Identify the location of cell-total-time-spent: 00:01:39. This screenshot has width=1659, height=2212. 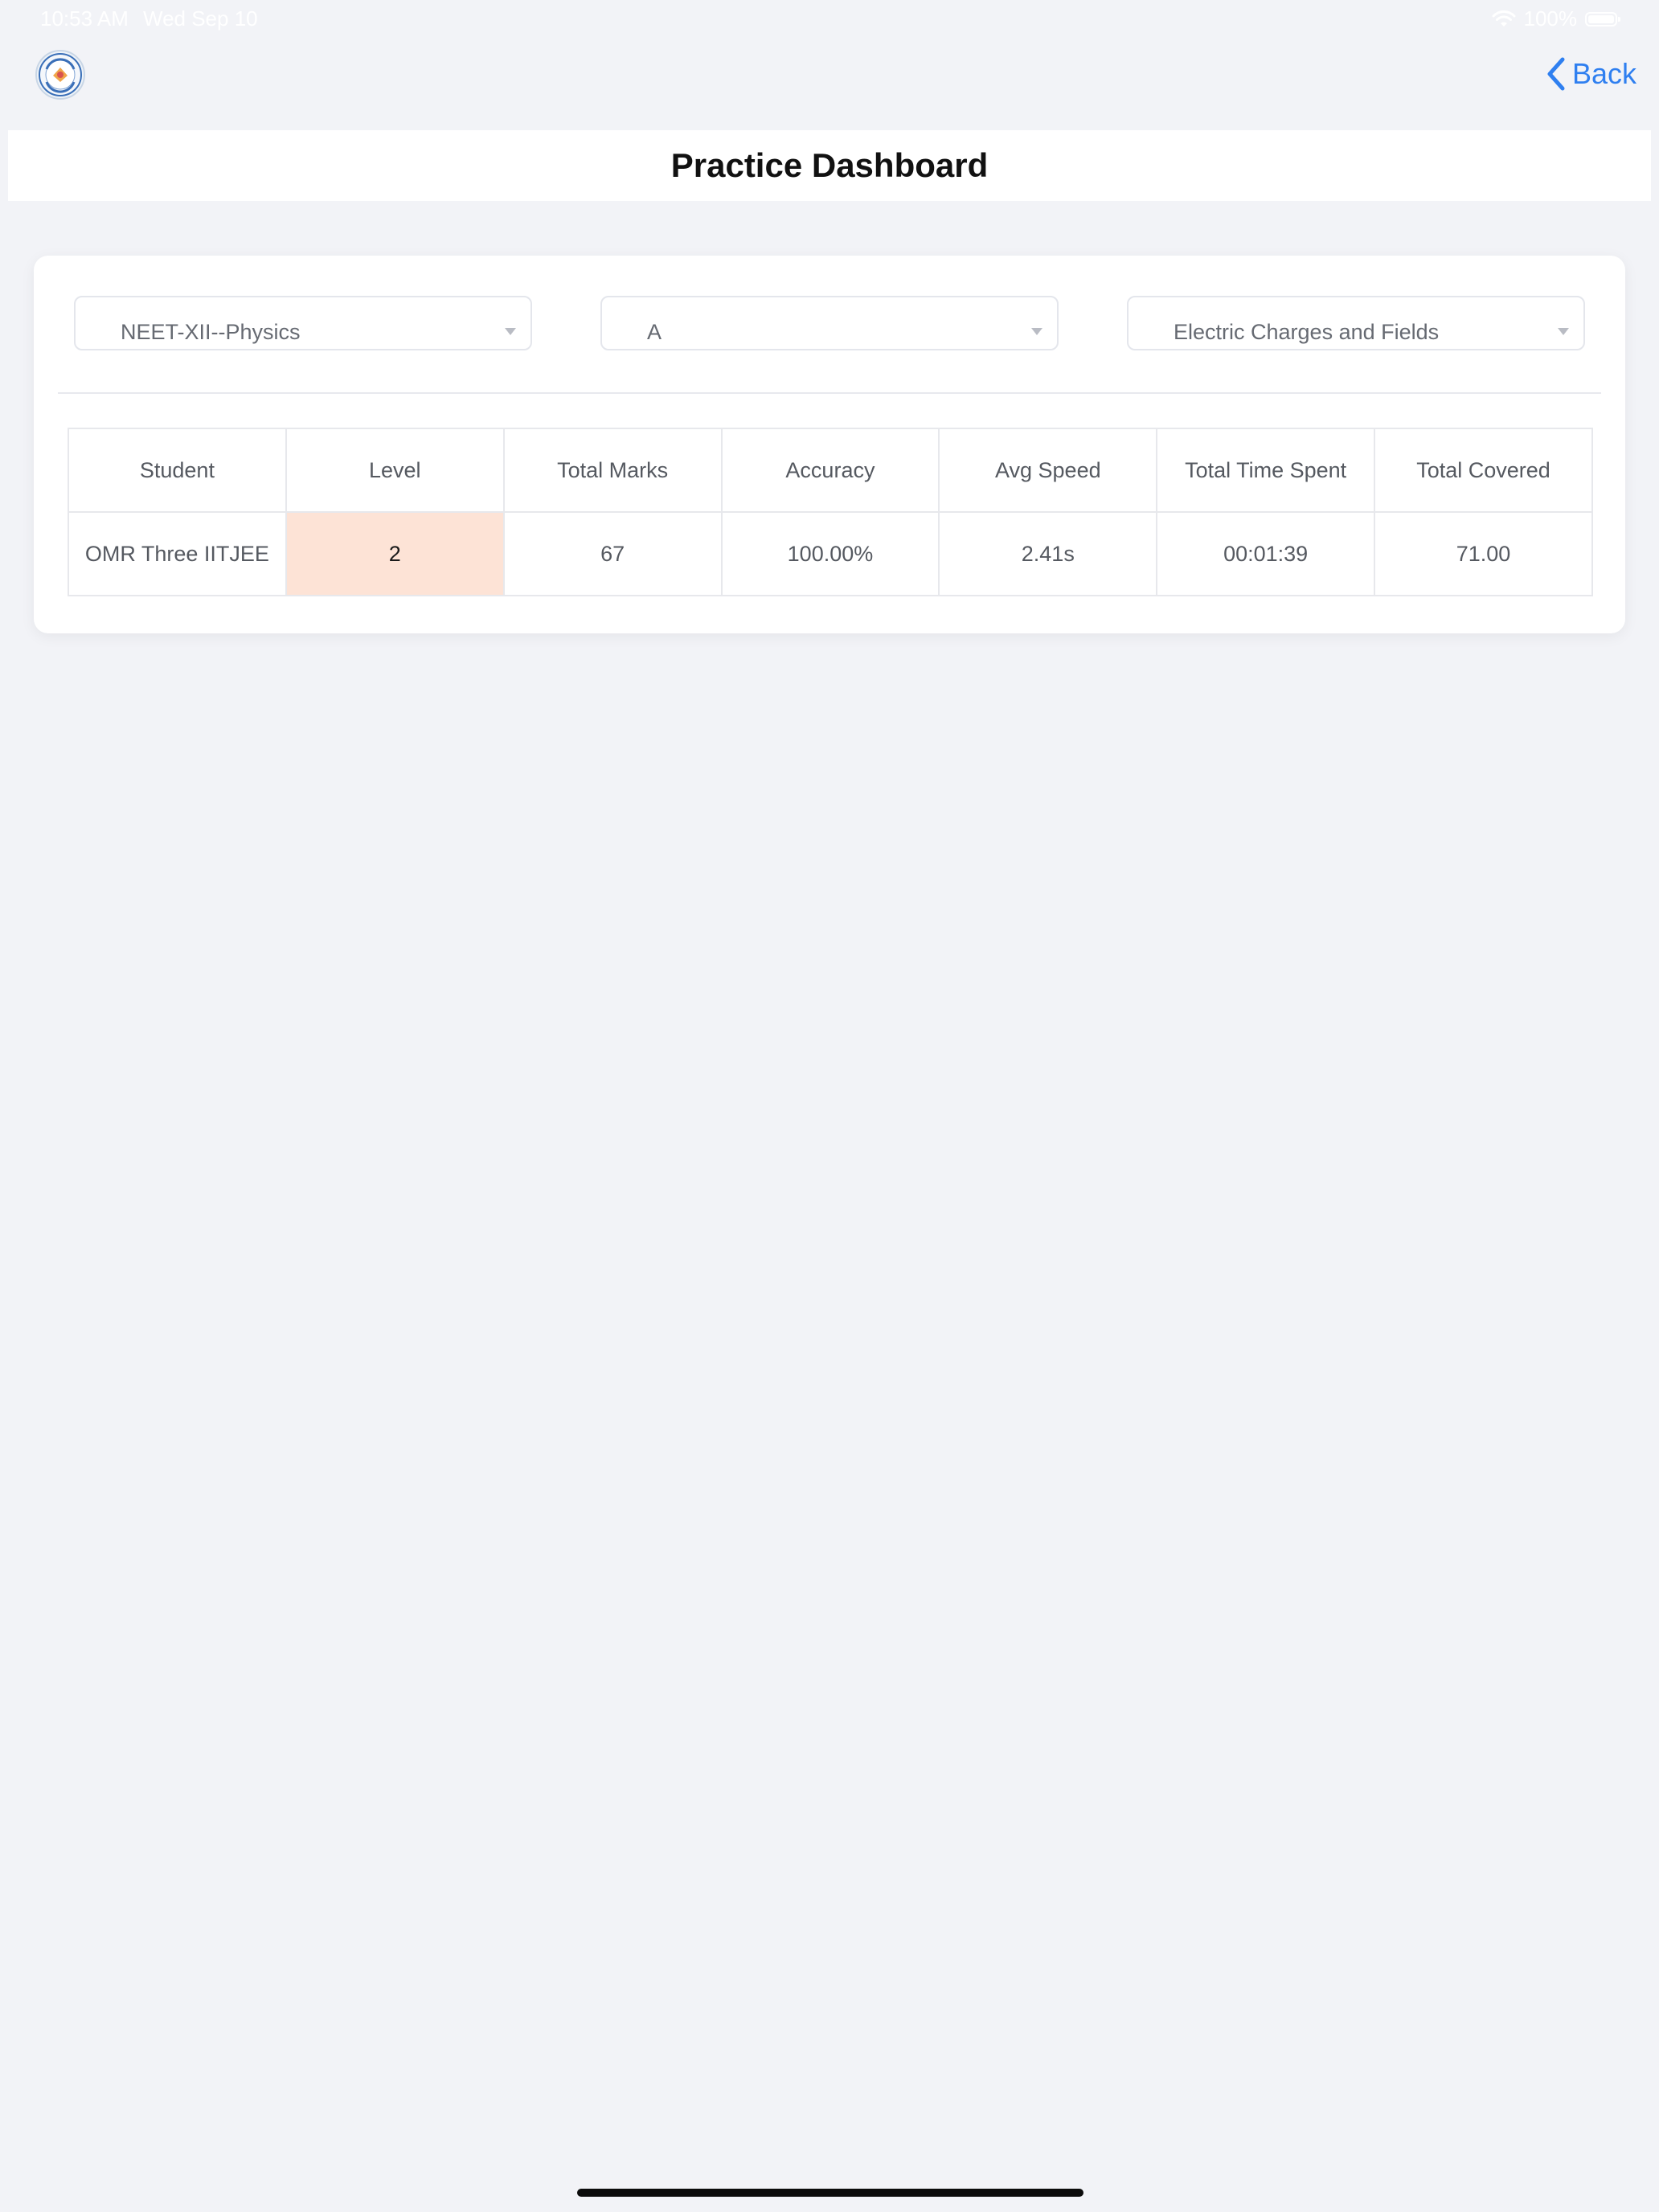
(1266, 553).